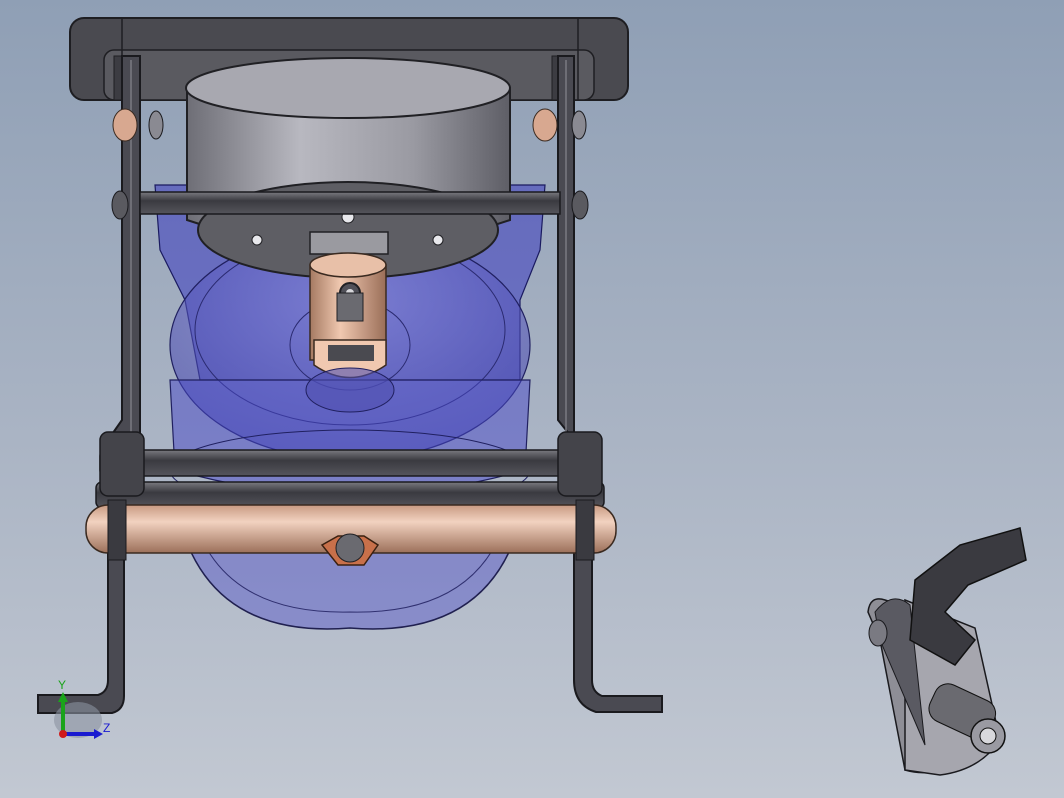 Image resolution: width=1064 pixels, height=798 pixels. I want to click on right-side-bracket, so click(597, 384).